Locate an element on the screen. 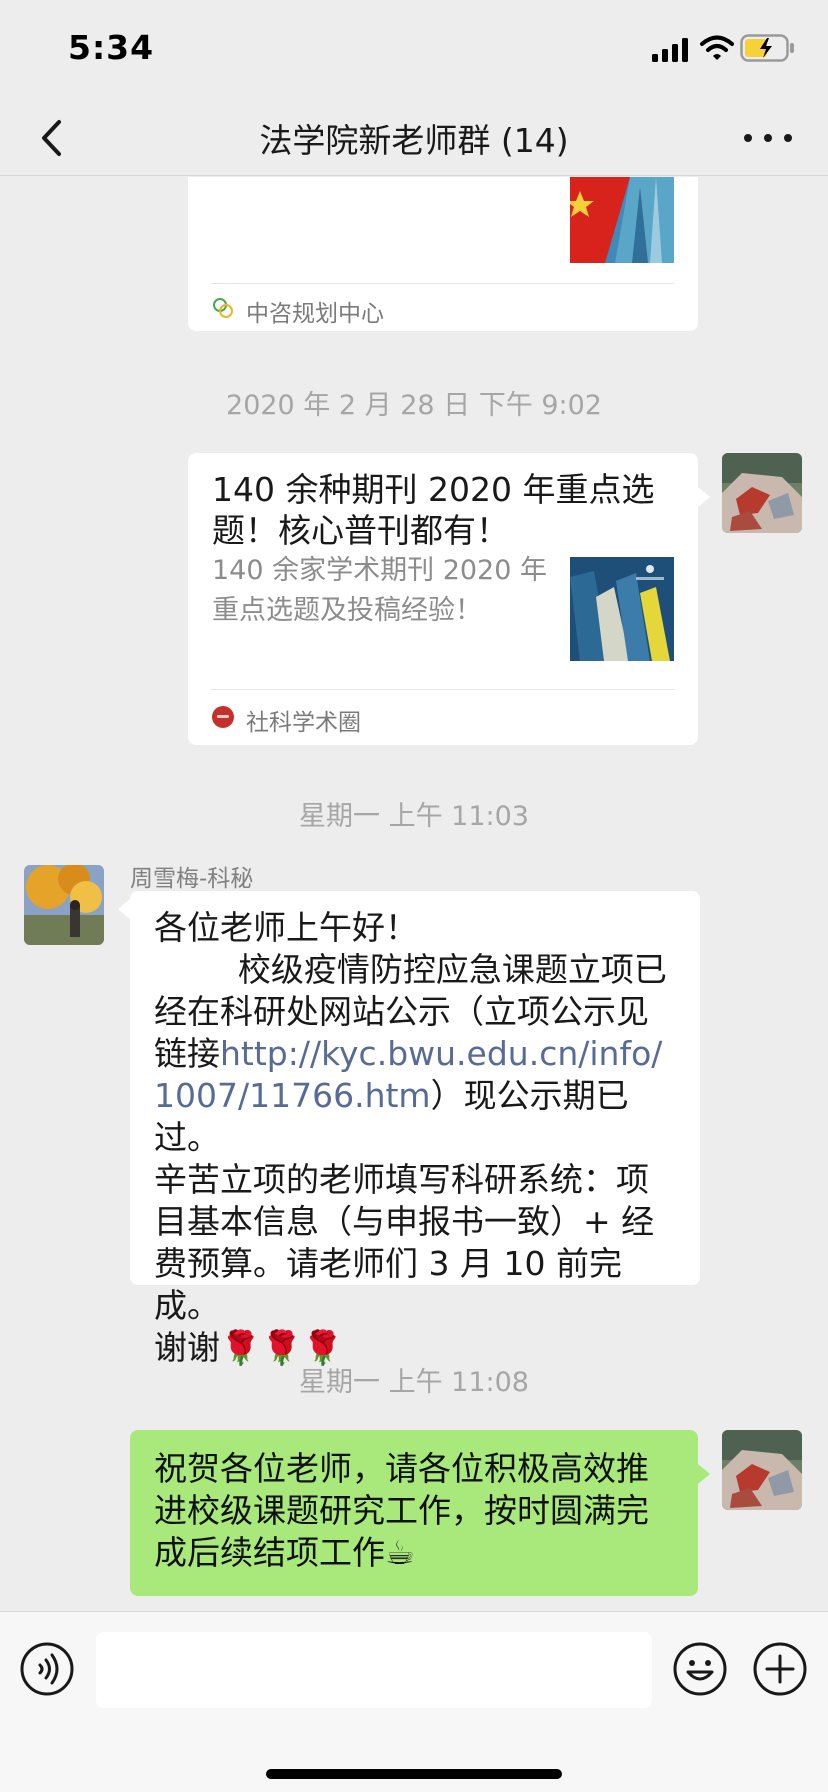 Image resolution: width=828 pixels, height=1792 pixels. battery-icon is located at coordinates (767, 48).